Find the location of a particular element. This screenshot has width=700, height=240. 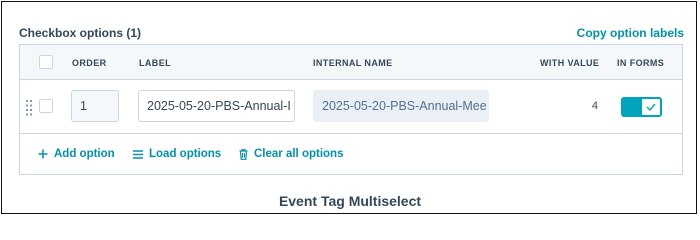

copy-option-labels-link: Copy option labels is located at coordinates (630, 33).